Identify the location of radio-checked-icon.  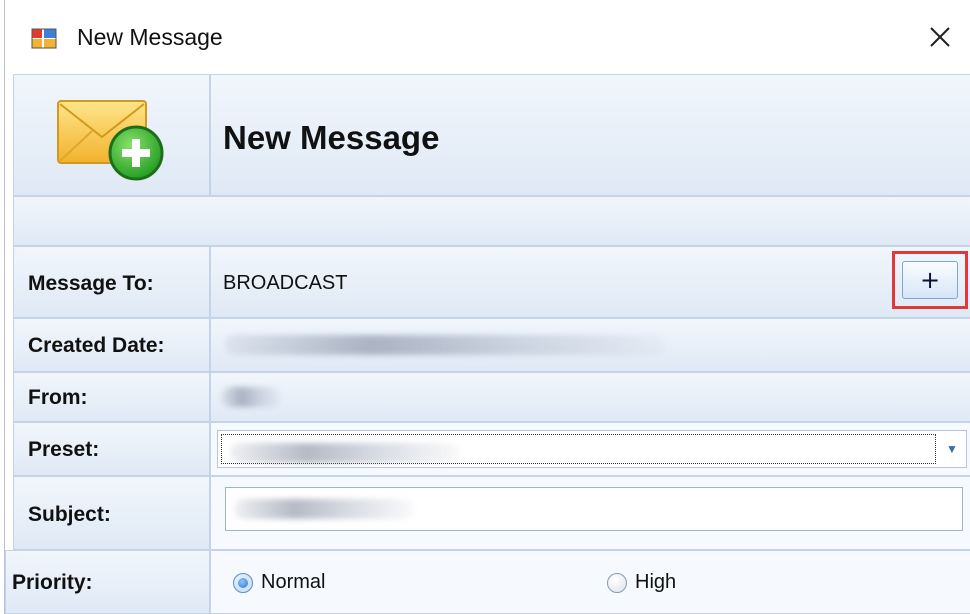
(243, 582).